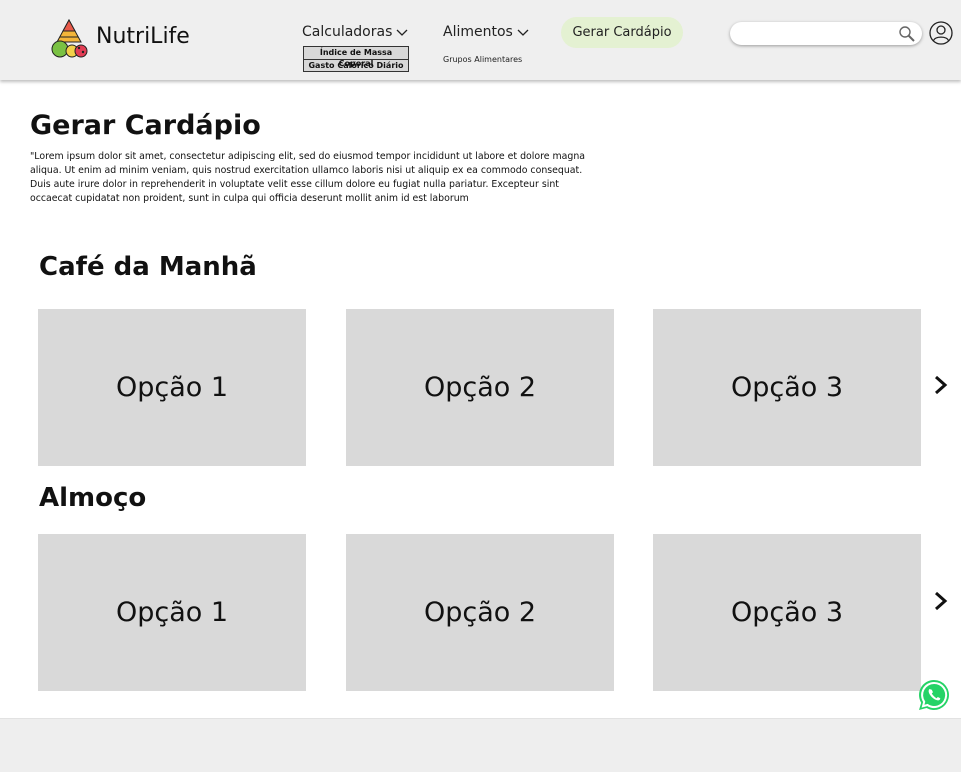 This screenshot has width=961, height=772. What do you see at coordinates (478, 32) in the screenshot?
I see `nav-alimentos-label: Alimentos` at bounding box center [478, 32].